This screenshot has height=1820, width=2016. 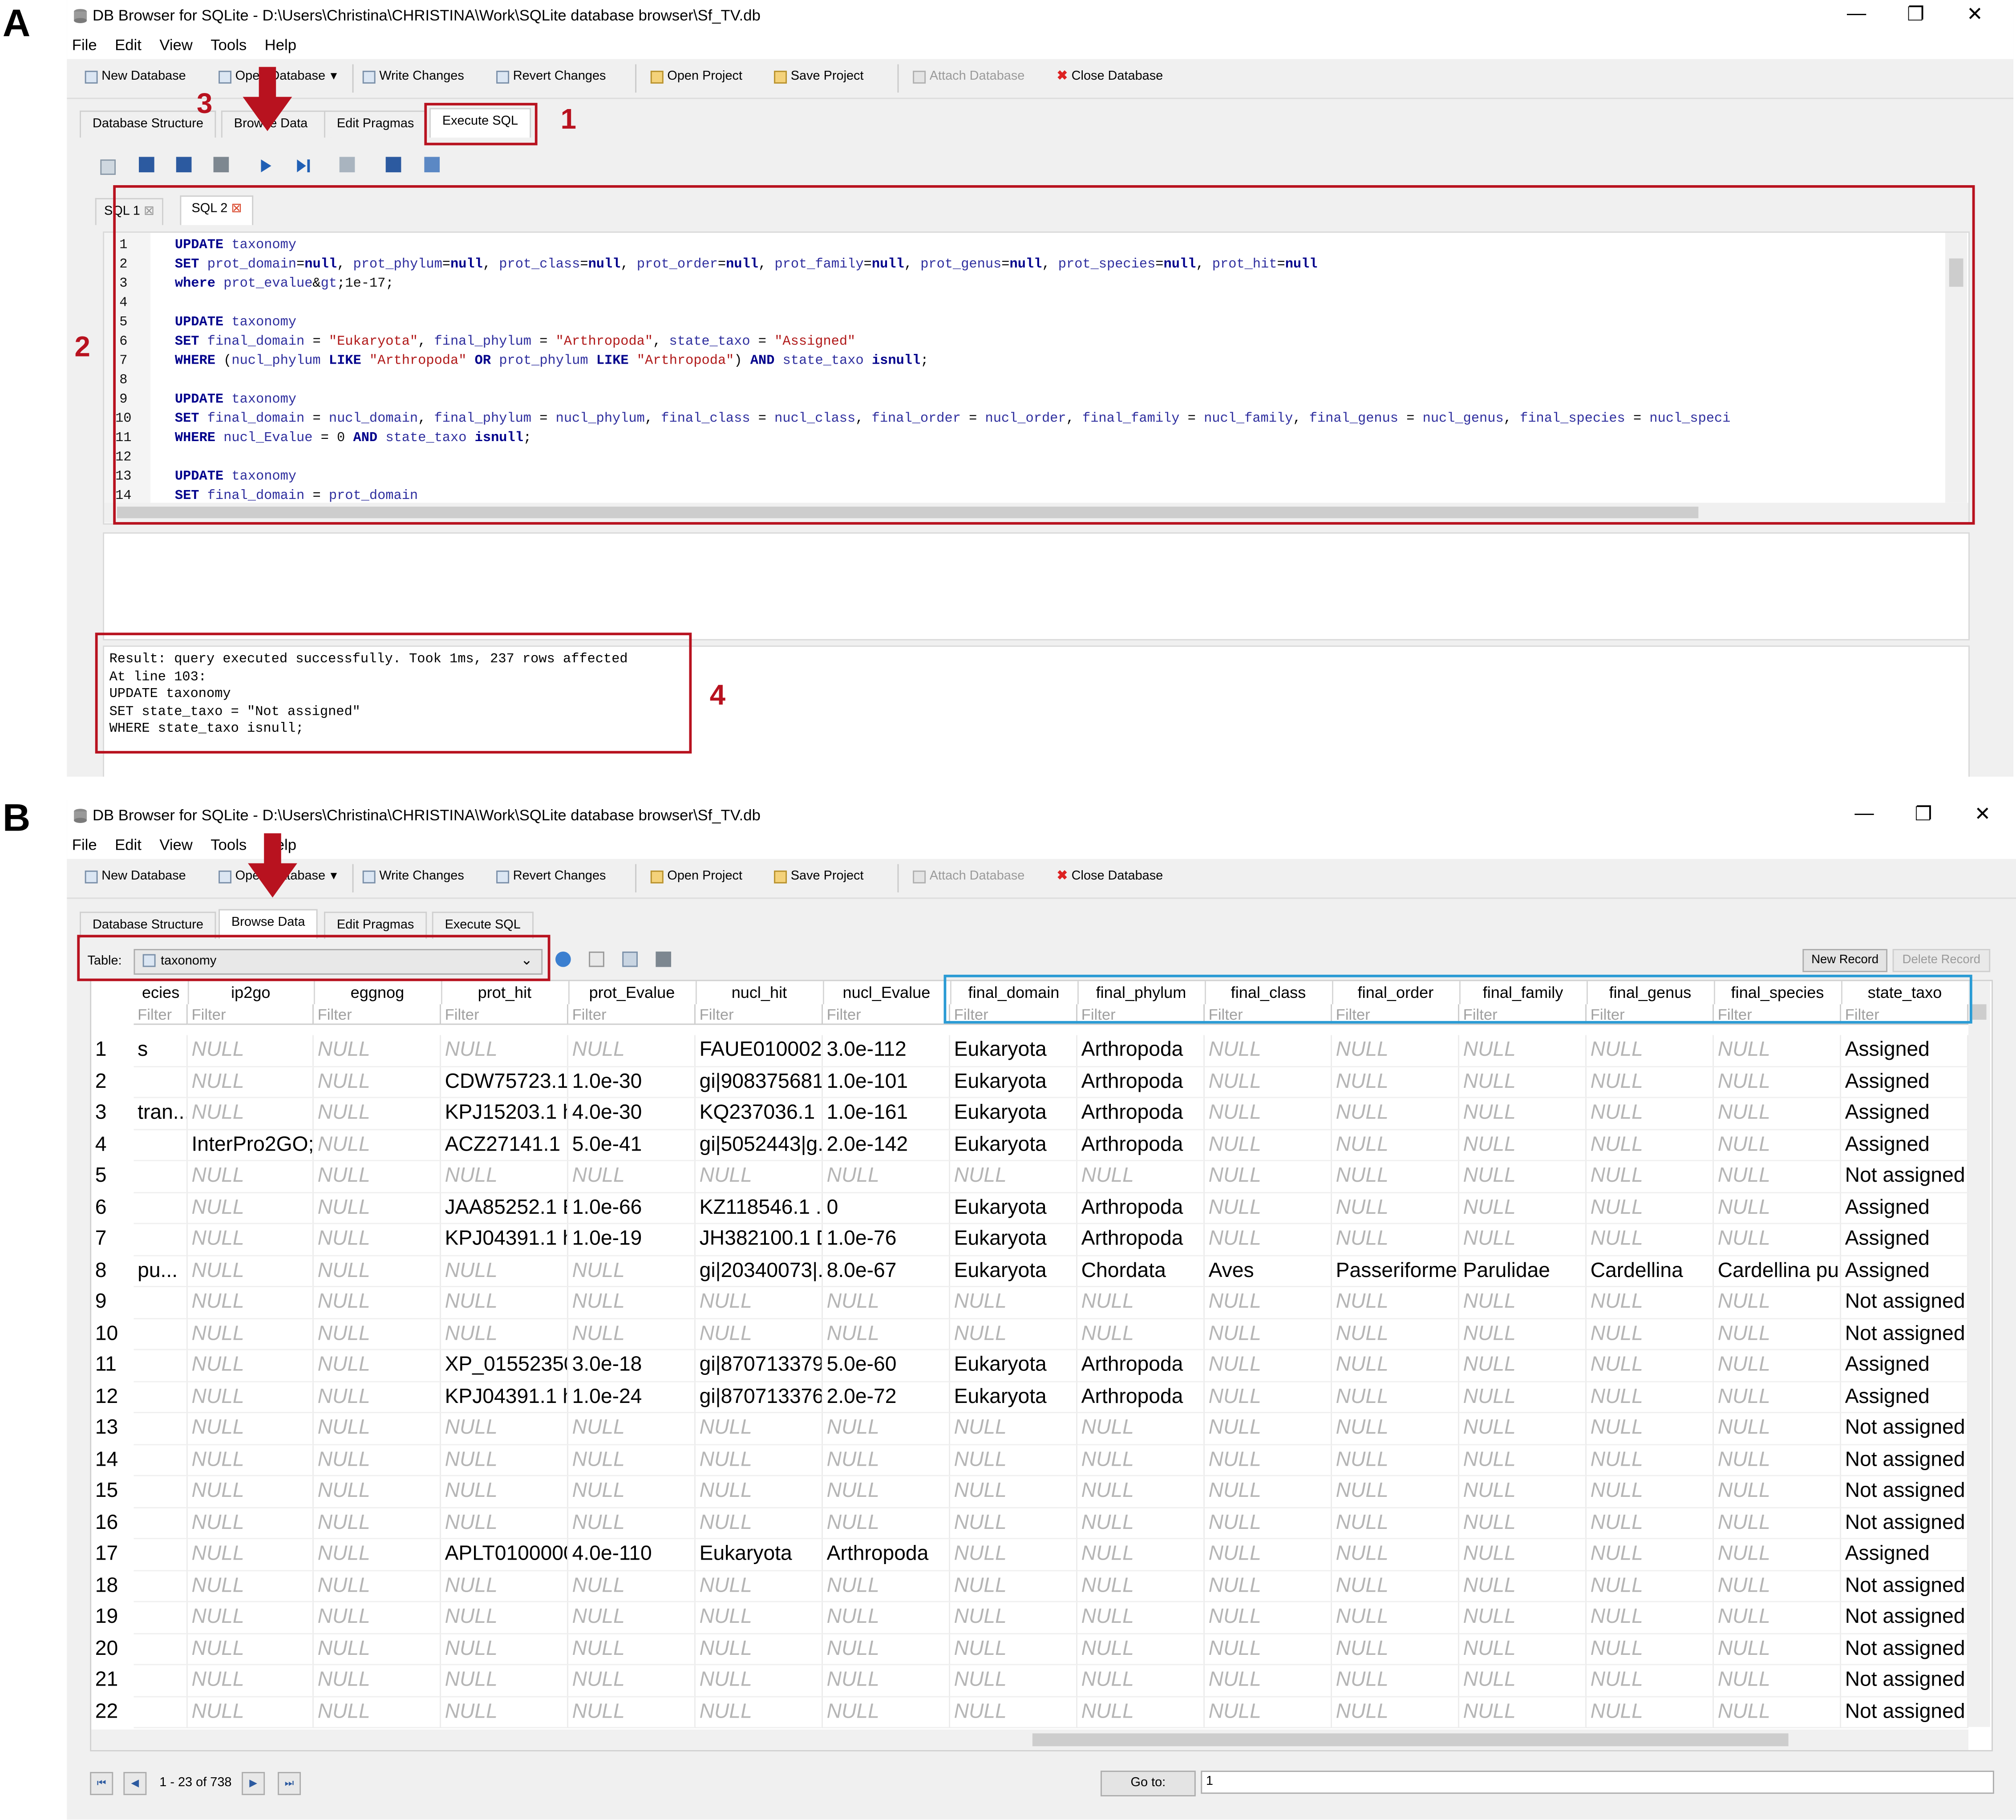 What do you see at coordinates (1905, 1586) in the screenshot?
I see `table-cell: Not assigned` at bounding box center [1905, 1586].